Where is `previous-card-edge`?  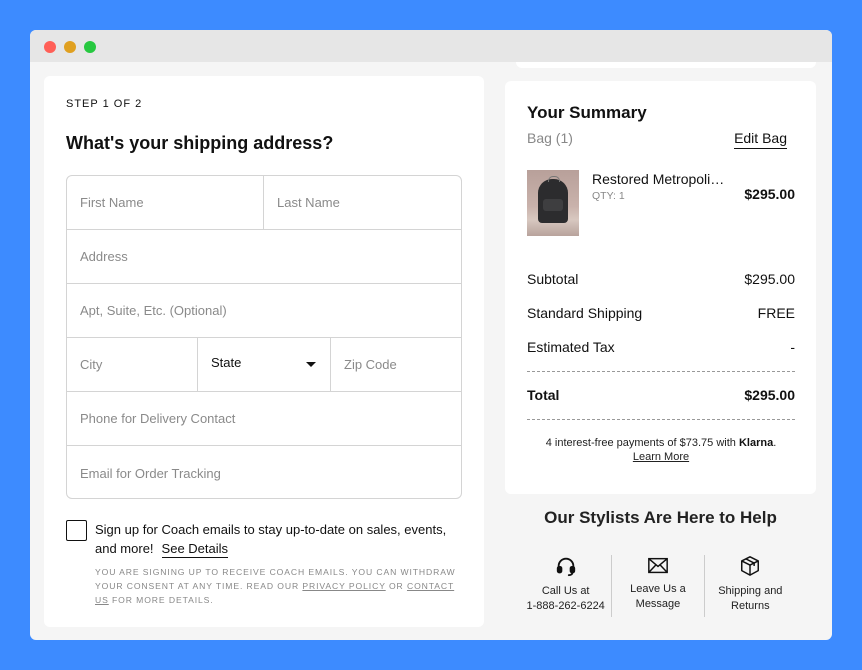
previous-card-edge is located at coordinates (666, 65).